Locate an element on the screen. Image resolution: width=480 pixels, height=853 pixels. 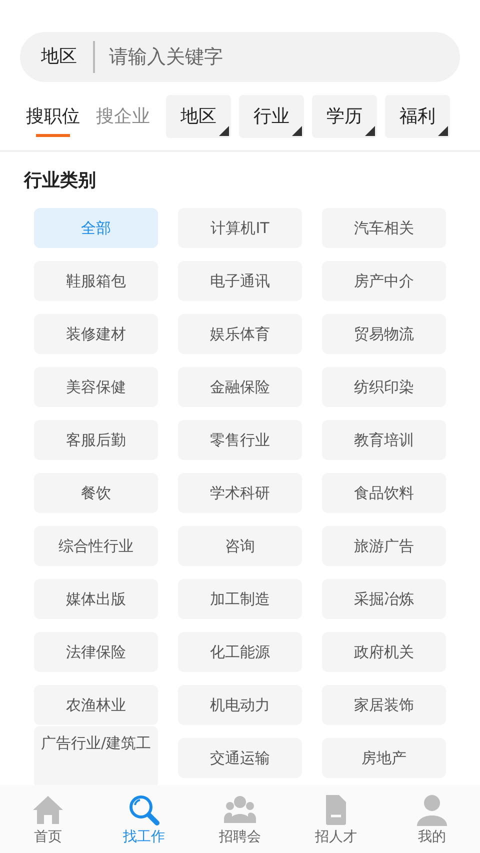
industry-option: 餐饮 is located at coordinates (96, 493).